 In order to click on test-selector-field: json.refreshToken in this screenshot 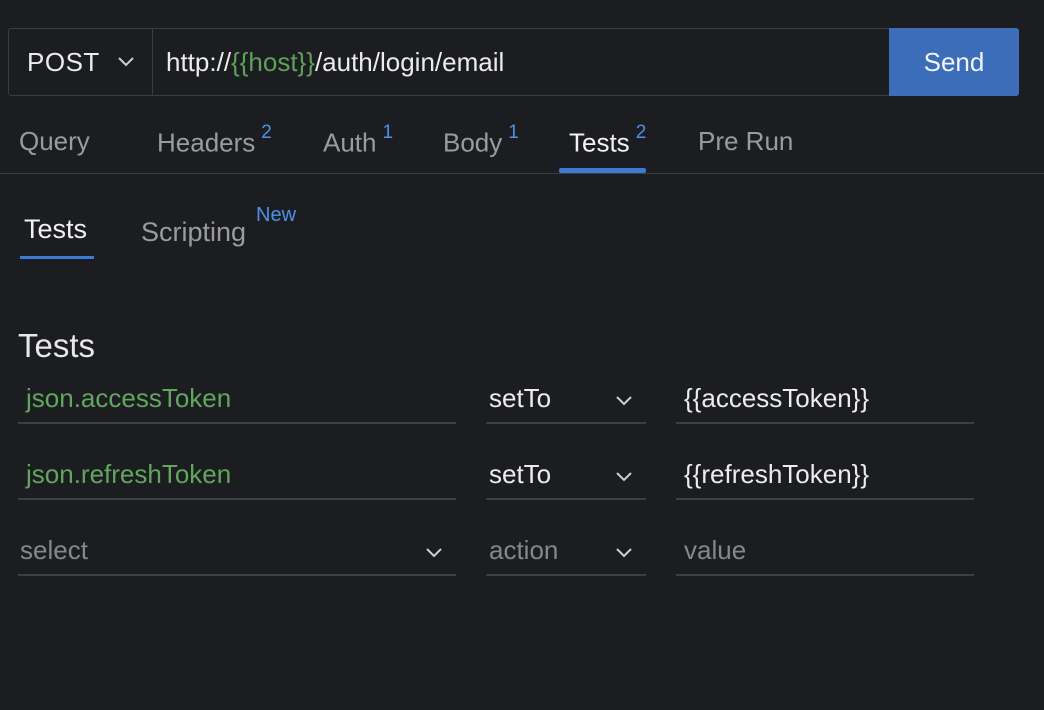, I will do `click(237, 475)`.